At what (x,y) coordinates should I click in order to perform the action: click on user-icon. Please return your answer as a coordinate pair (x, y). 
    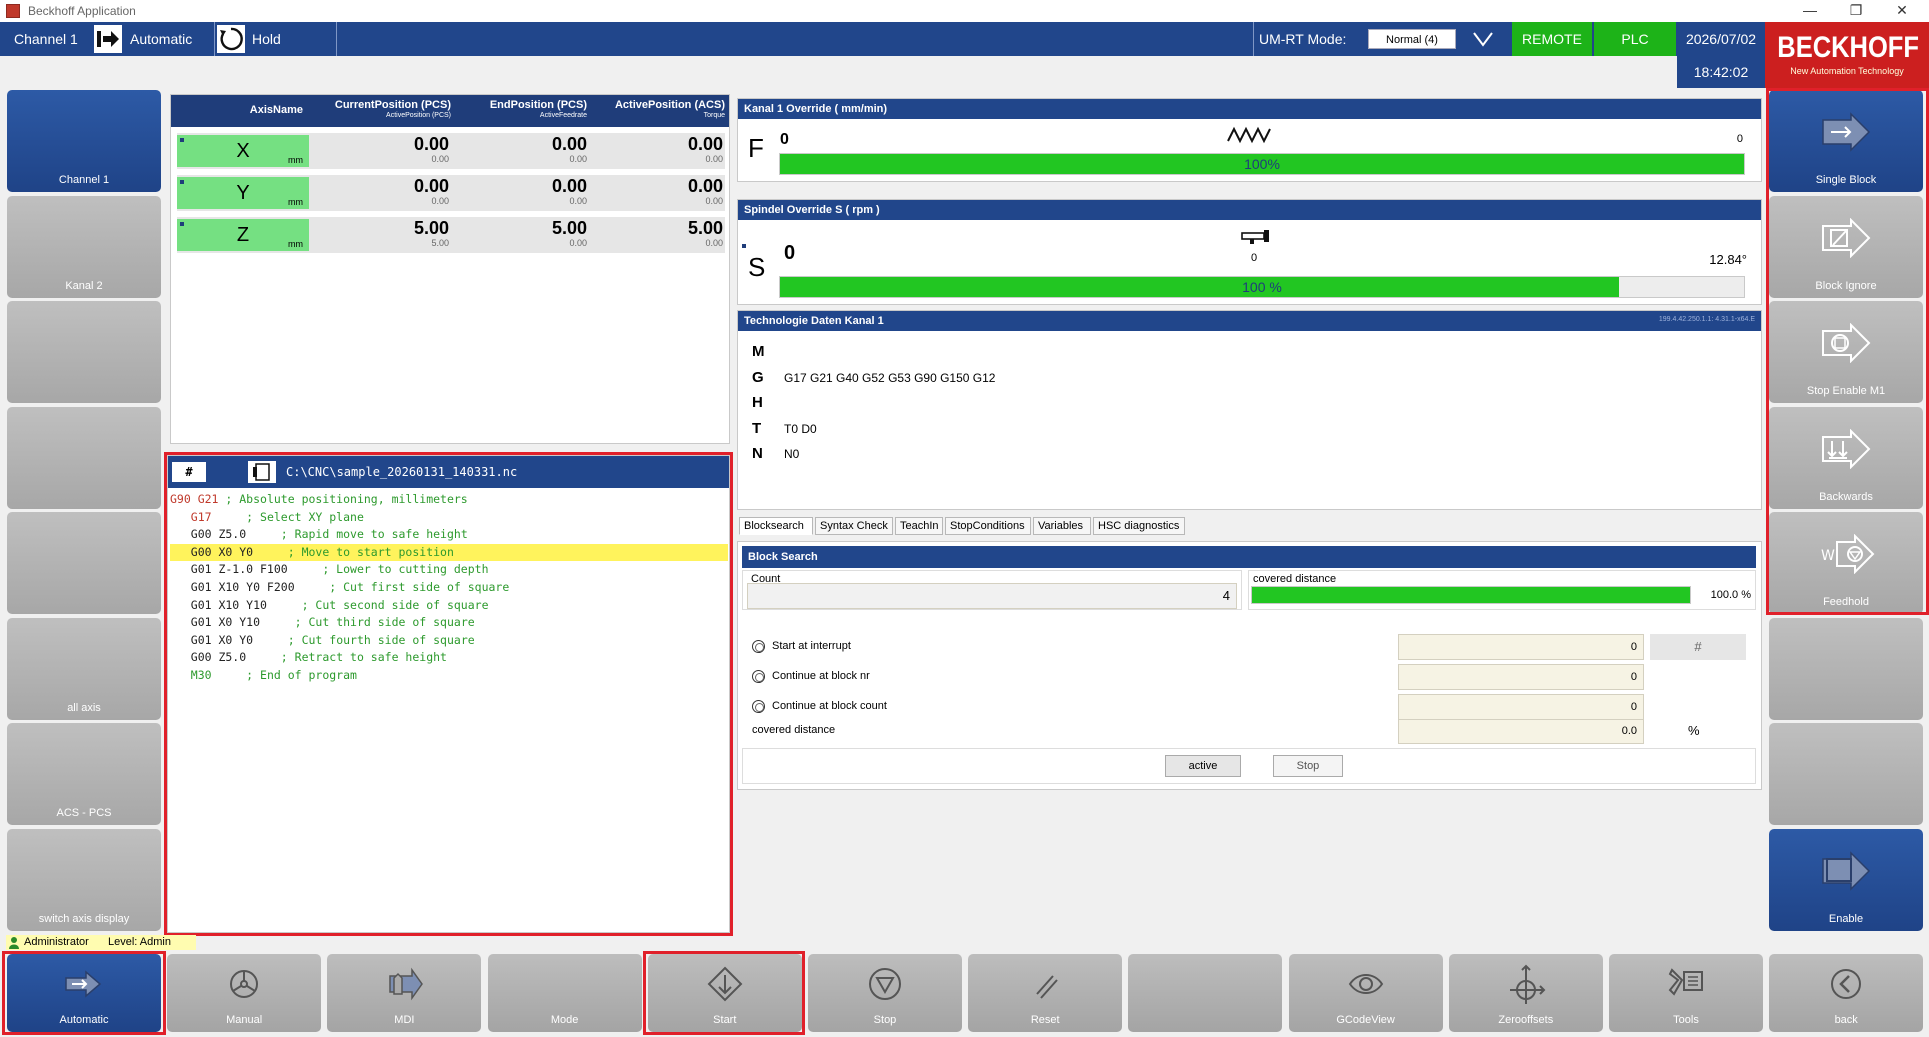
    Looking at the image, I should click on (14, 943).